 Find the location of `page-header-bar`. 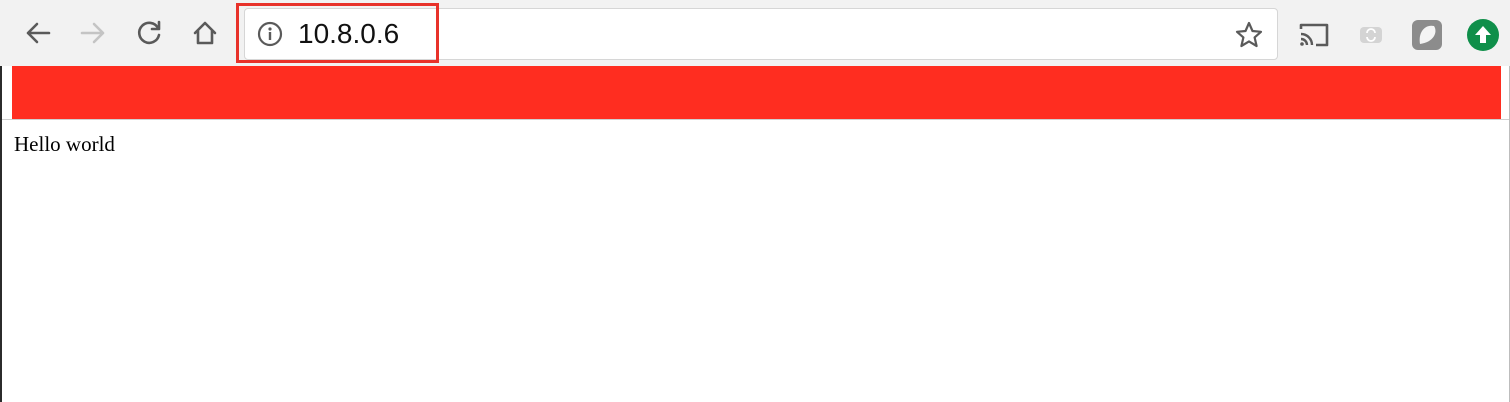

page-header-bar is located at coordinates (756, 92).